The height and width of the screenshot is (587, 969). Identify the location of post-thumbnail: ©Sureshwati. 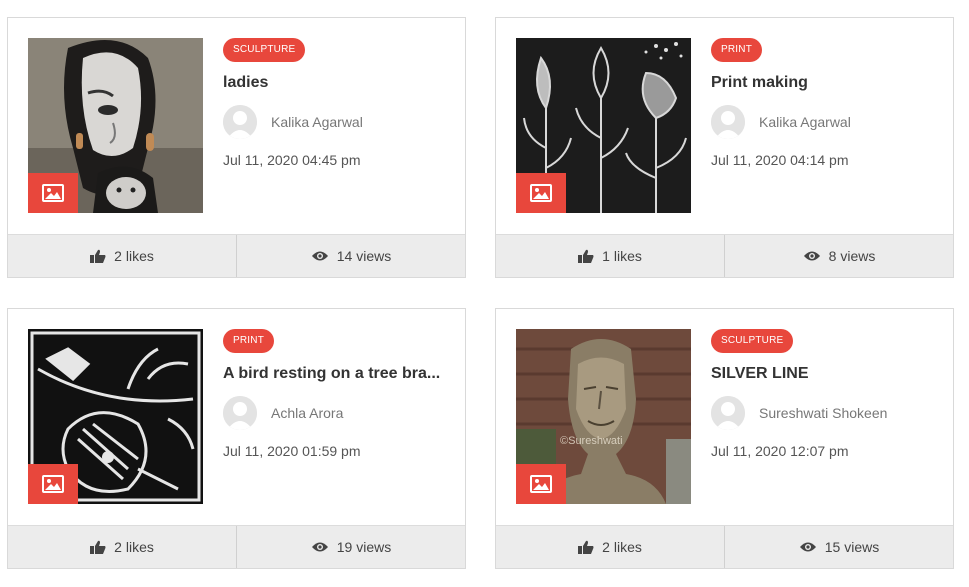
(603, 416).